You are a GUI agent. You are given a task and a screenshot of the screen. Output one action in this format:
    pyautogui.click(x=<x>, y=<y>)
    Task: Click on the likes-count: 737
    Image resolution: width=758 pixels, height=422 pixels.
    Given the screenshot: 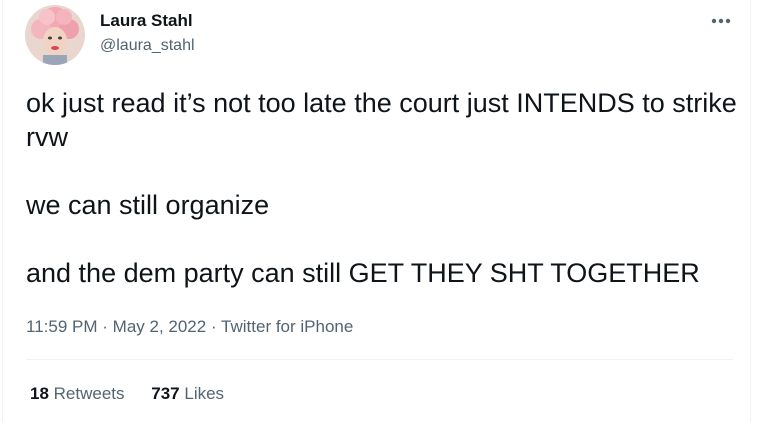 What is the action you would take?
    pyautogui.click(x=165, y=393)
    